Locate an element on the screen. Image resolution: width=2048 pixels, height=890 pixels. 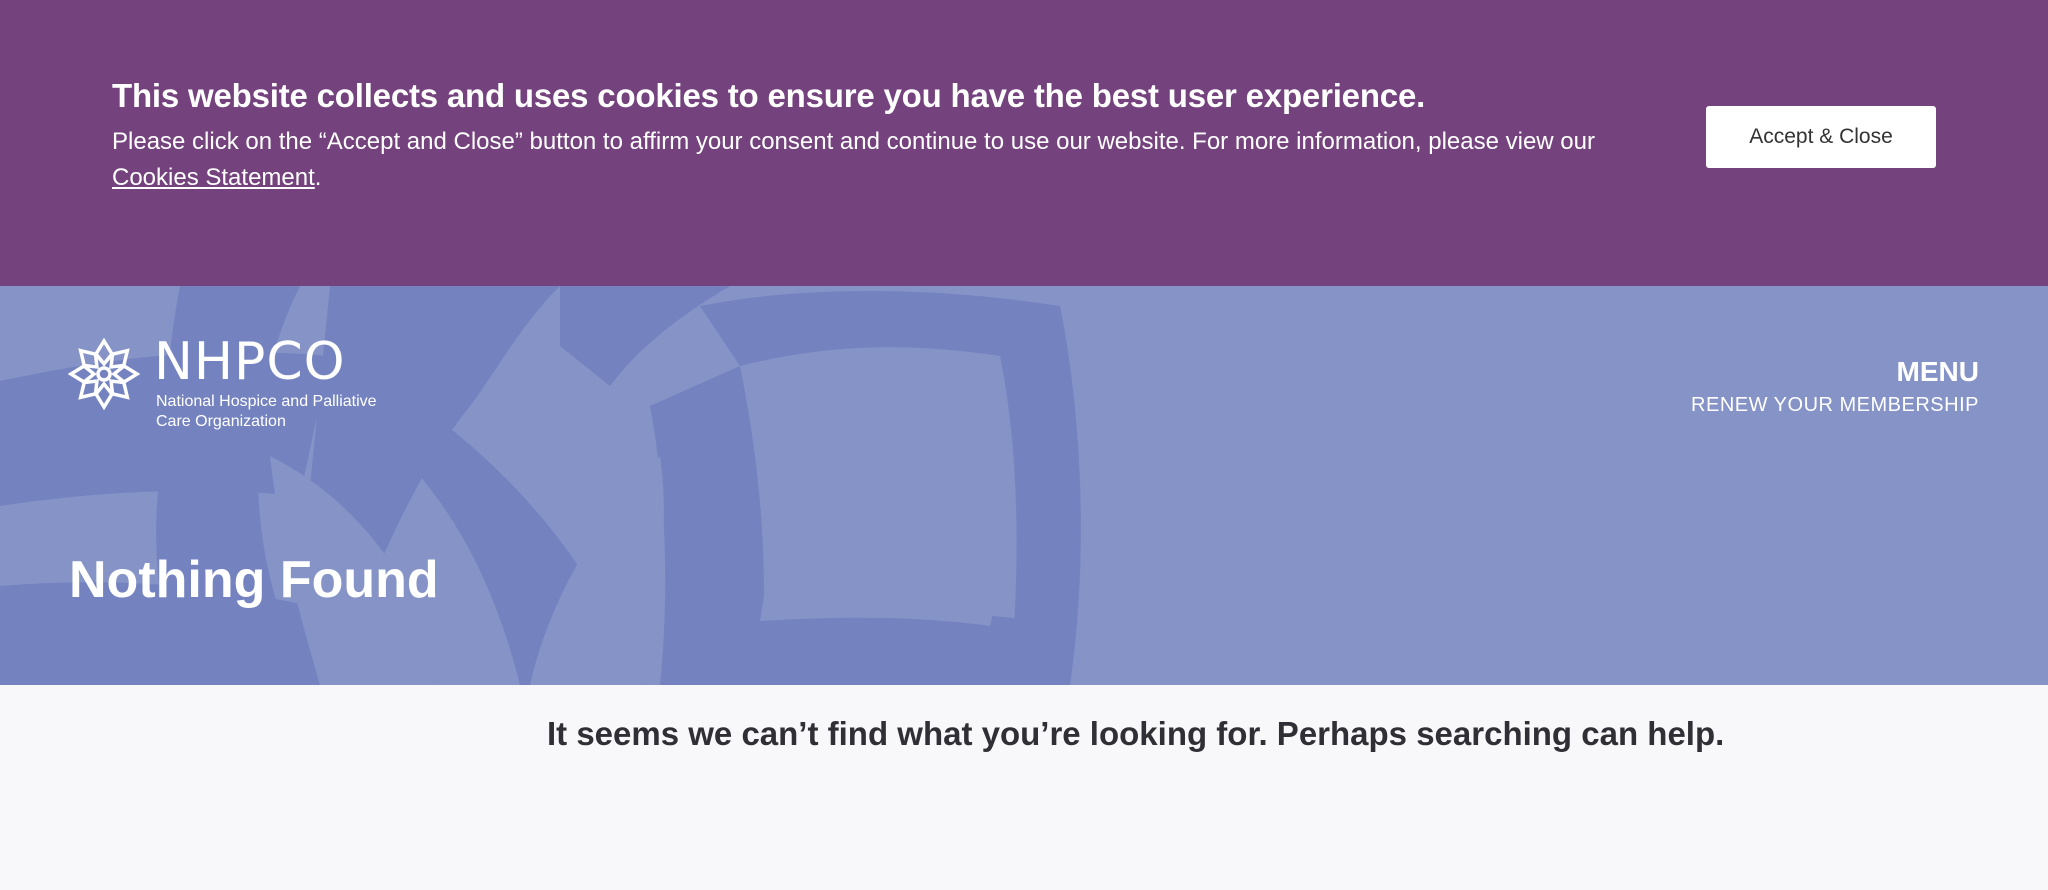
cookie-text-end: . is located at coordinates (318, 177).